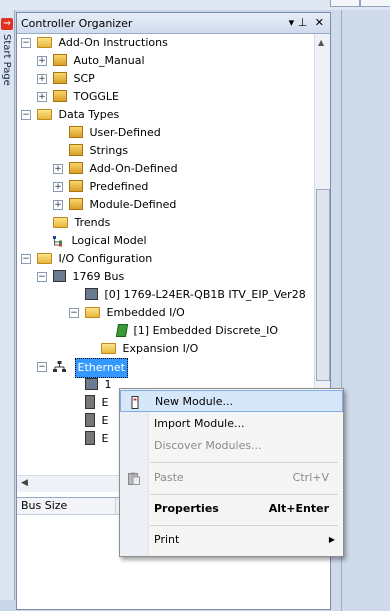 The width and height of the screenshot is (390, 611). What do you see at coordinates (196, 331) in the screenshot?
I see `tree-item-embedded-discrete-io: [1] Embedded Discrete_IO` at bounding box center [196, 331].